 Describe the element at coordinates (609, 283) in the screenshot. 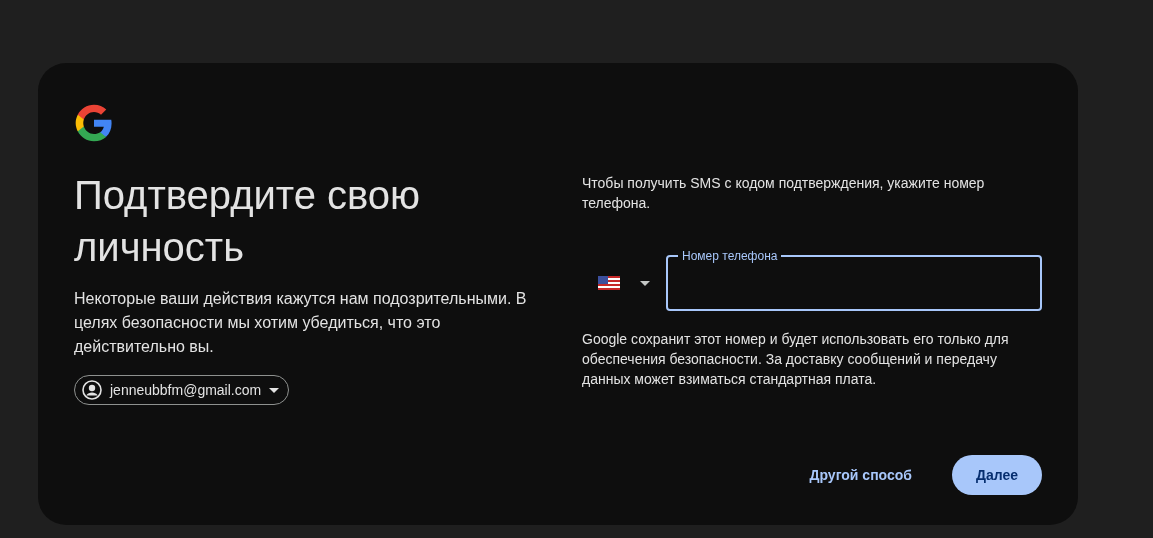

I see `flag-icon` at that location.